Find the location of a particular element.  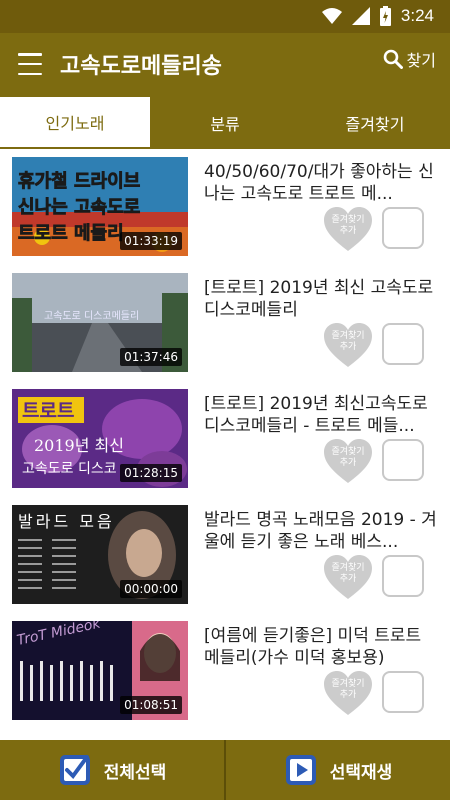

tab-favorites: 즐겨찾기 is located at coordinates (375, 123).